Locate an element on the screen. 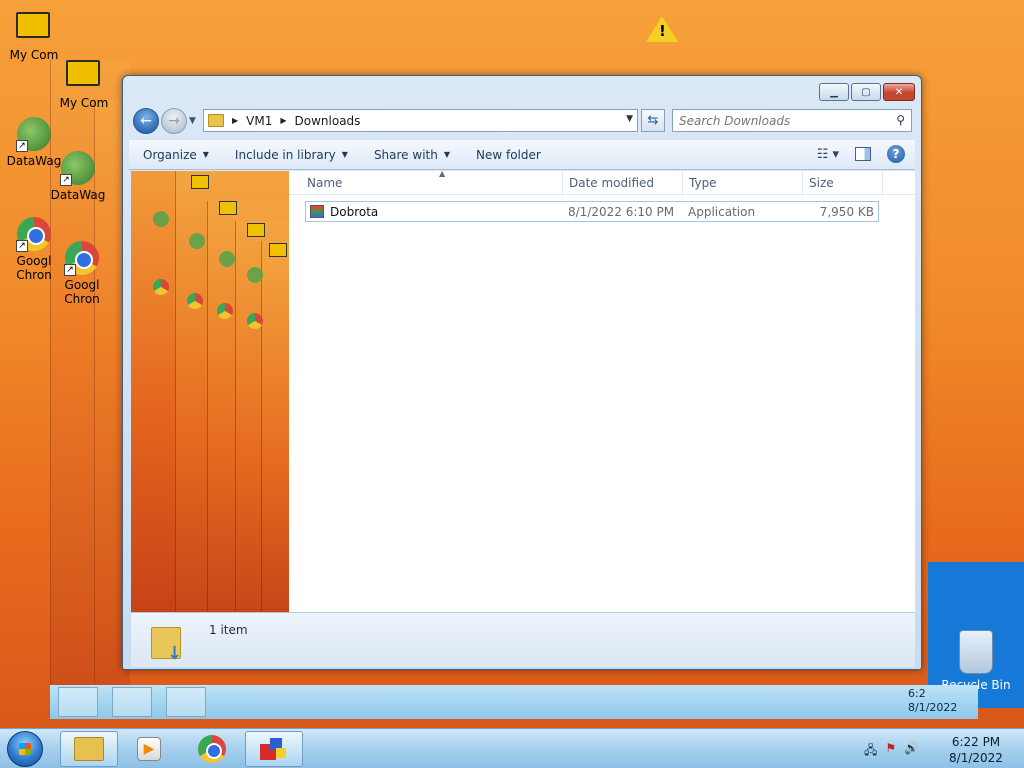 This screenshot has height=768, width=1024. view-controls: ☷ ▾ ? is located at coordinates (861, 154).